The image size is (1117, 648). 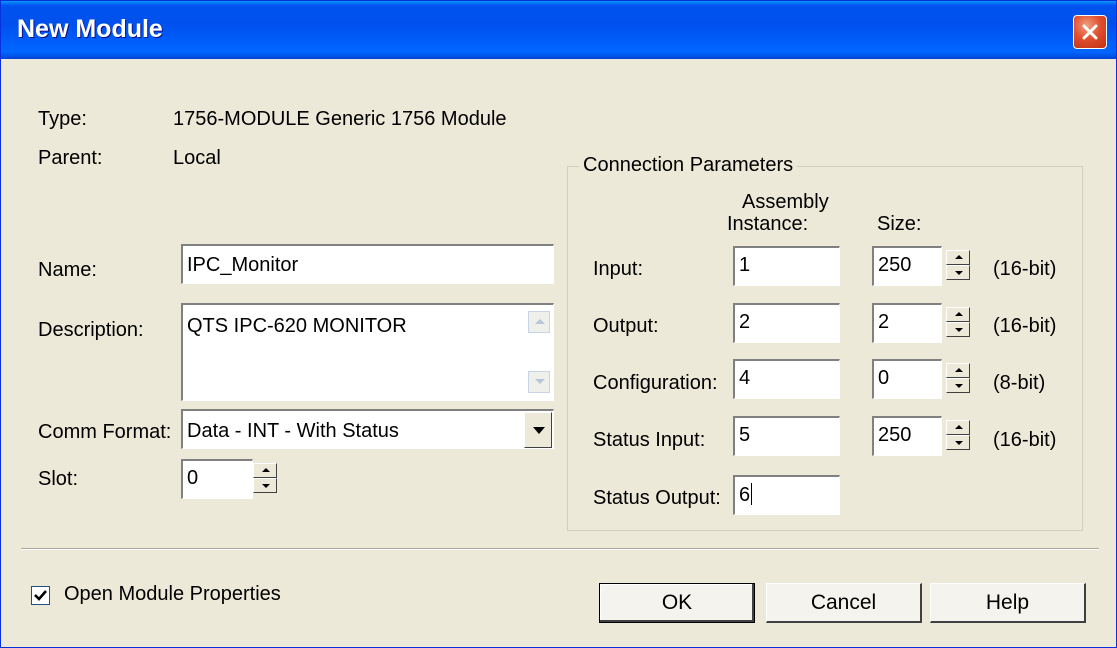 I want to click on description-label: Description:, so click(x=91, y=330).